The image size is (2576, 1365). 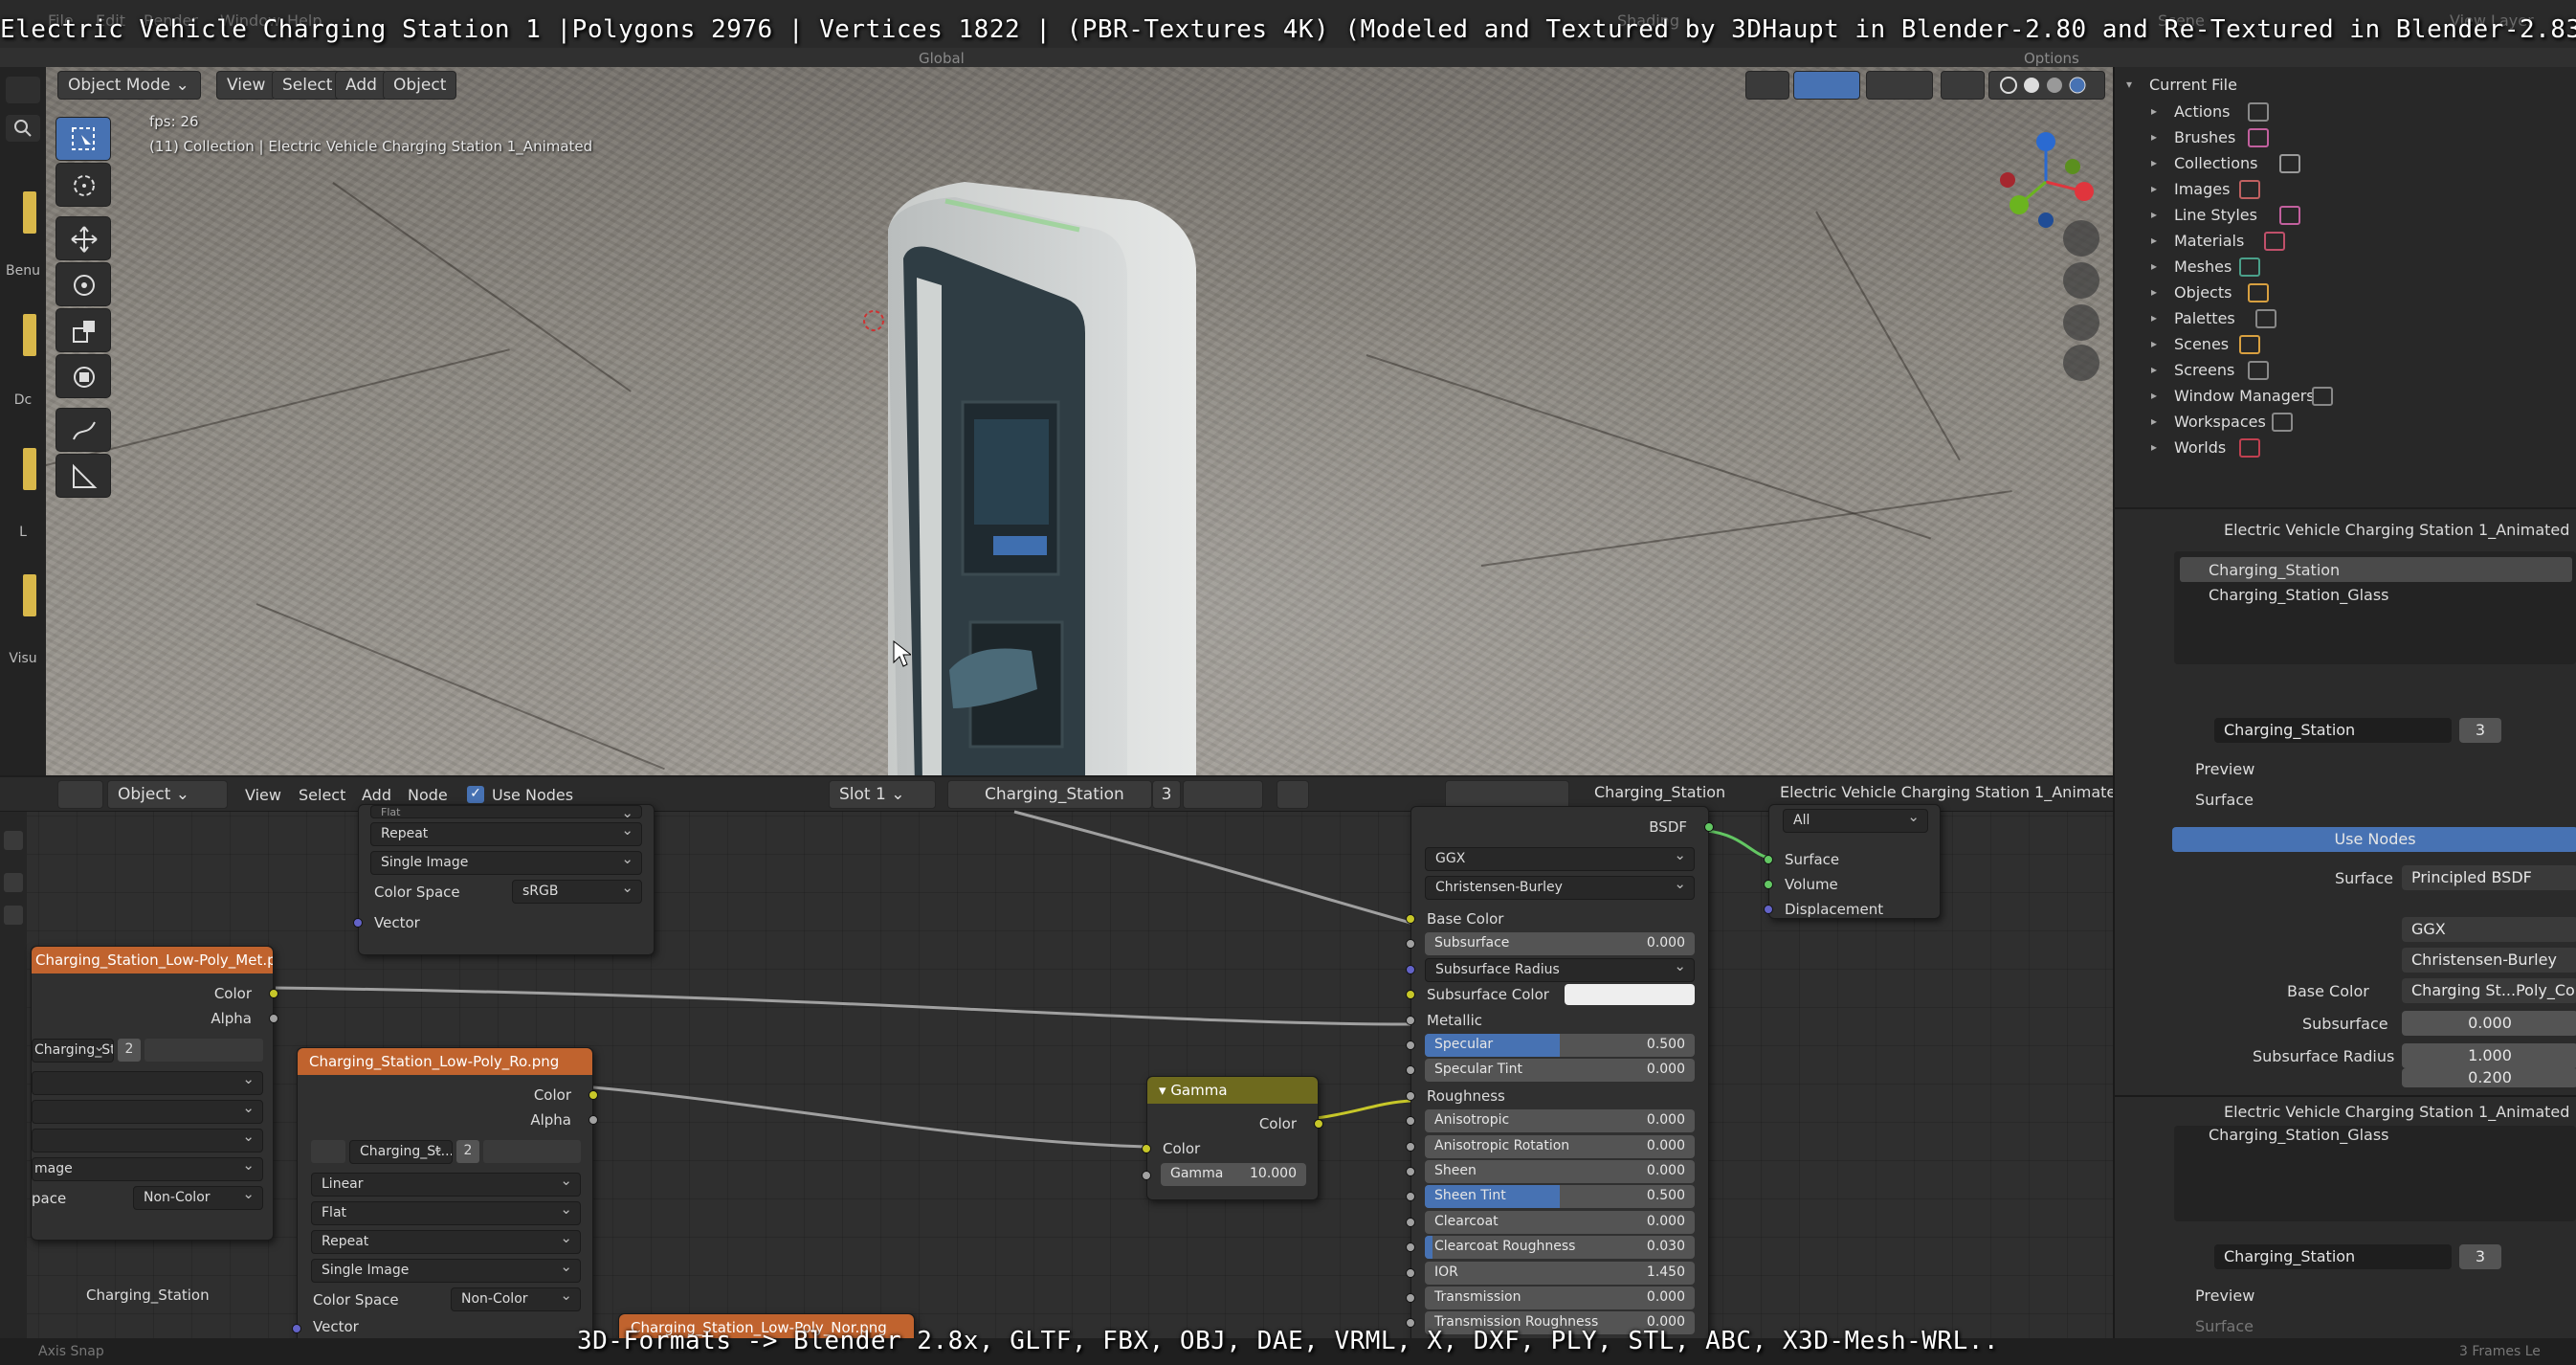 I want to click on ro-image-type-icon, so click(x=328, y=1152).